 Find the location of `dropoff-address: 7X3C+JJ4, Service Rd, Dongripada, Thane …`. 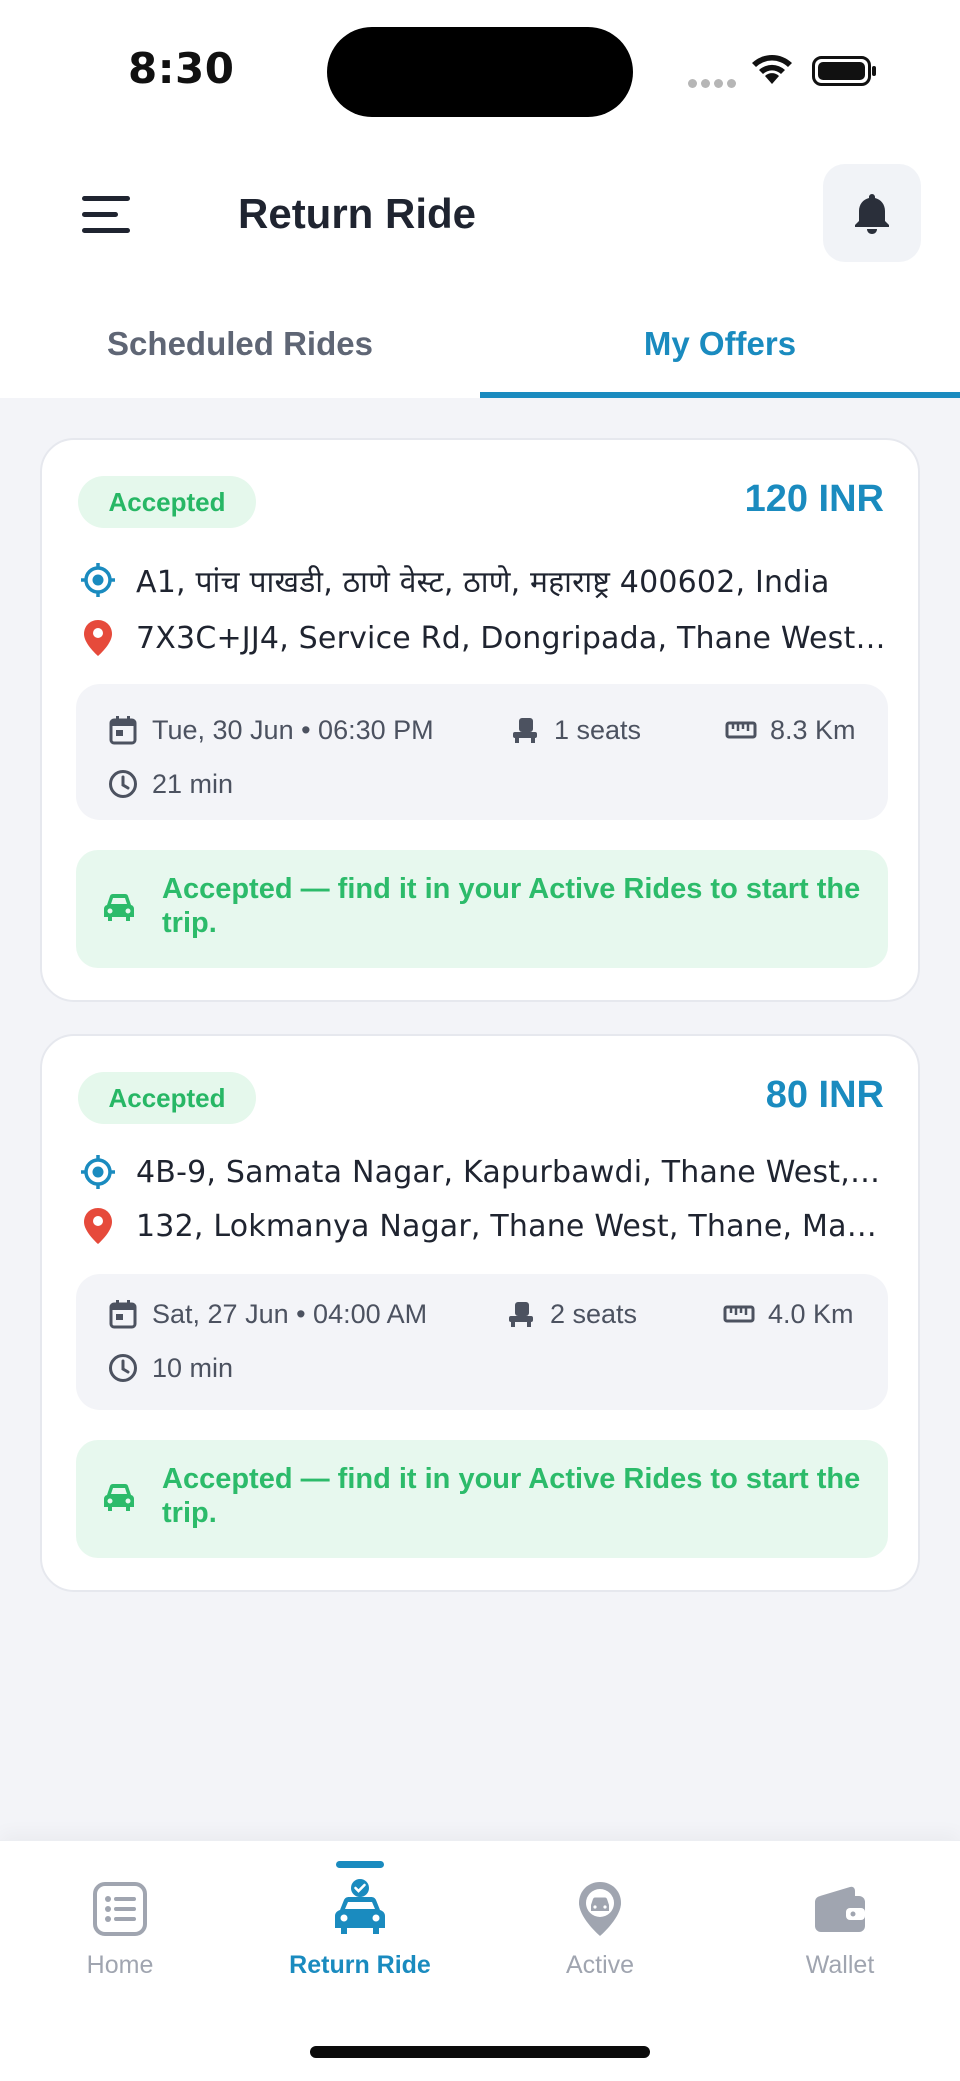

dropoff-address: 7X3C+JJ4, Service Rd, Dongripada, Thane … is located at coordinates (511, 638).